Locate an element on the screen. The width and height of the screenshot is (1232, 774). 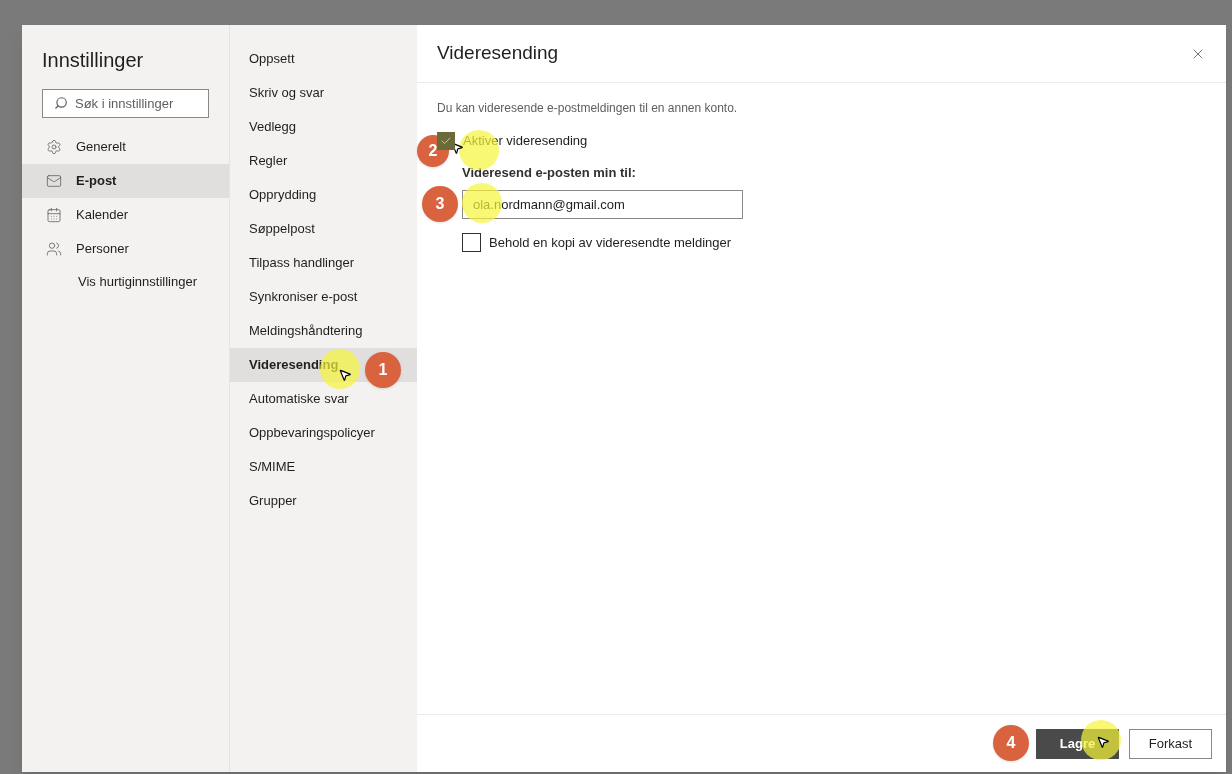
panel-title: Videresending is located at coordinates (498, 53).